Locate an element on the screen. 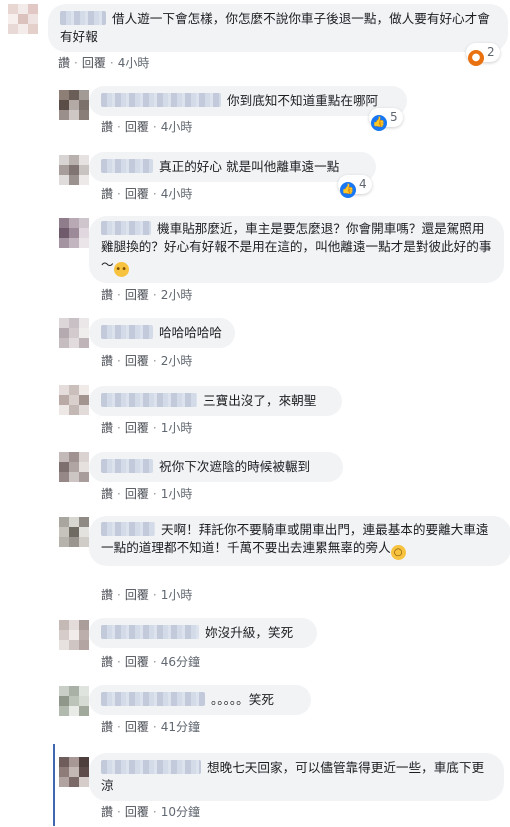 The width and height of the screenshot is (510, 827). comment-bubble: 借人遊一下會怎樣，你怎麼不說你車子後退一點，做人要有好心才會有好報 is located at coordinates (278, 28).